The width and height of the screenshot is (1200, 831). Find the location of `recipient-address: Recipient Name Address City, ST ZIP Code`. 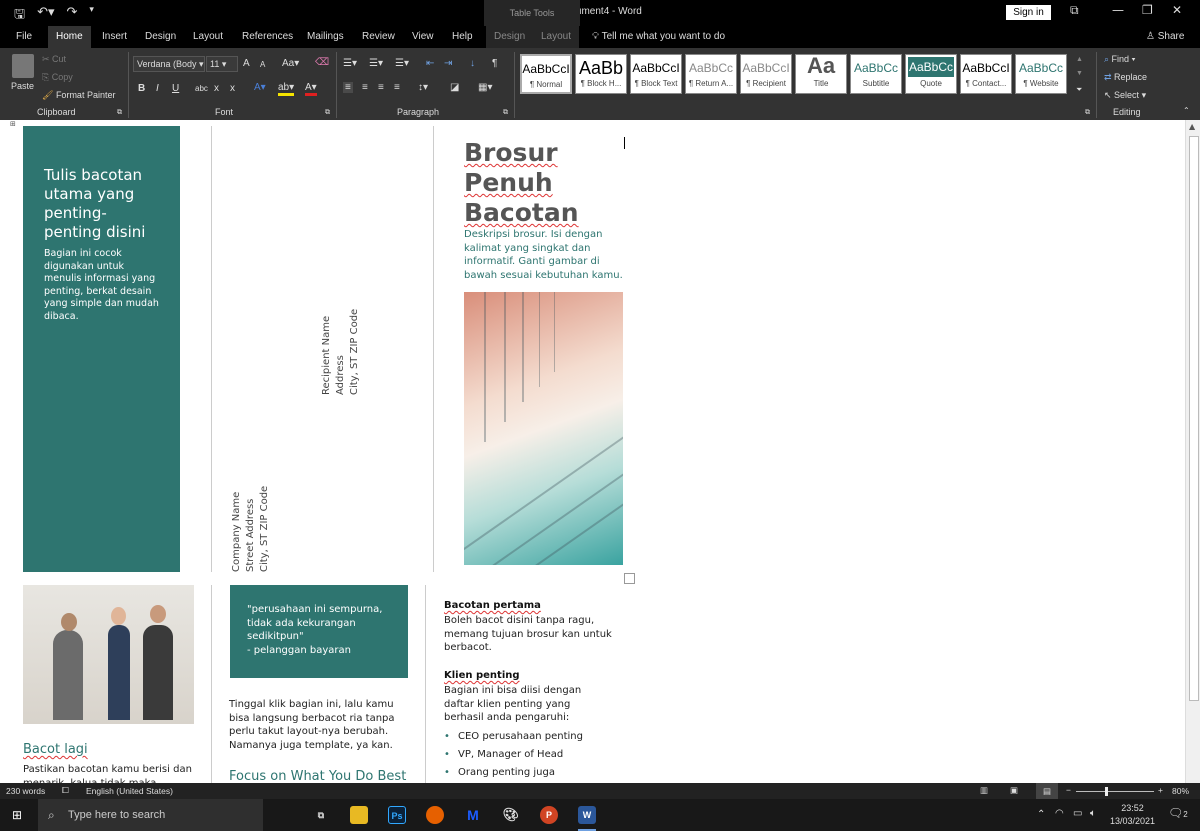

recipient-address: Recipient Name Address City, ST ZIP Code is located at coordinates (341, 352).